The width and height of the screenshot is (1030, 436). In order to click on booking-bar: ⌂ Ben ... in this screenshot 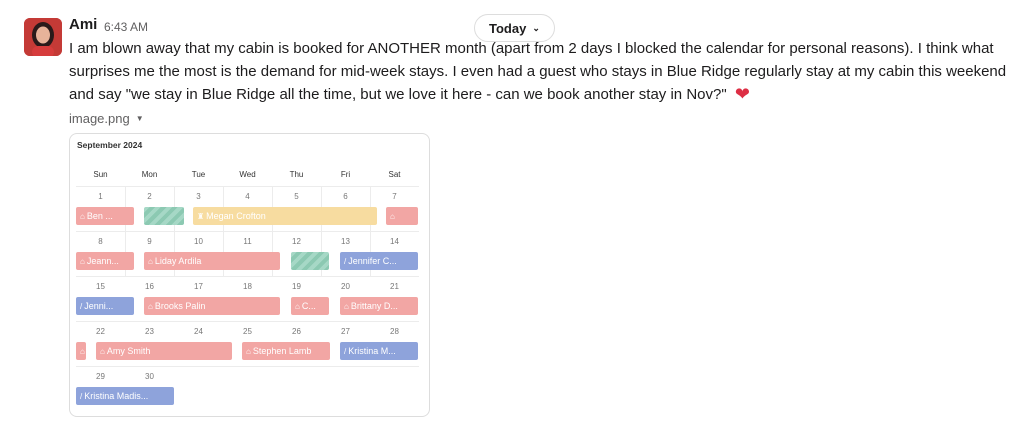, I will do `click(105, 216)`.